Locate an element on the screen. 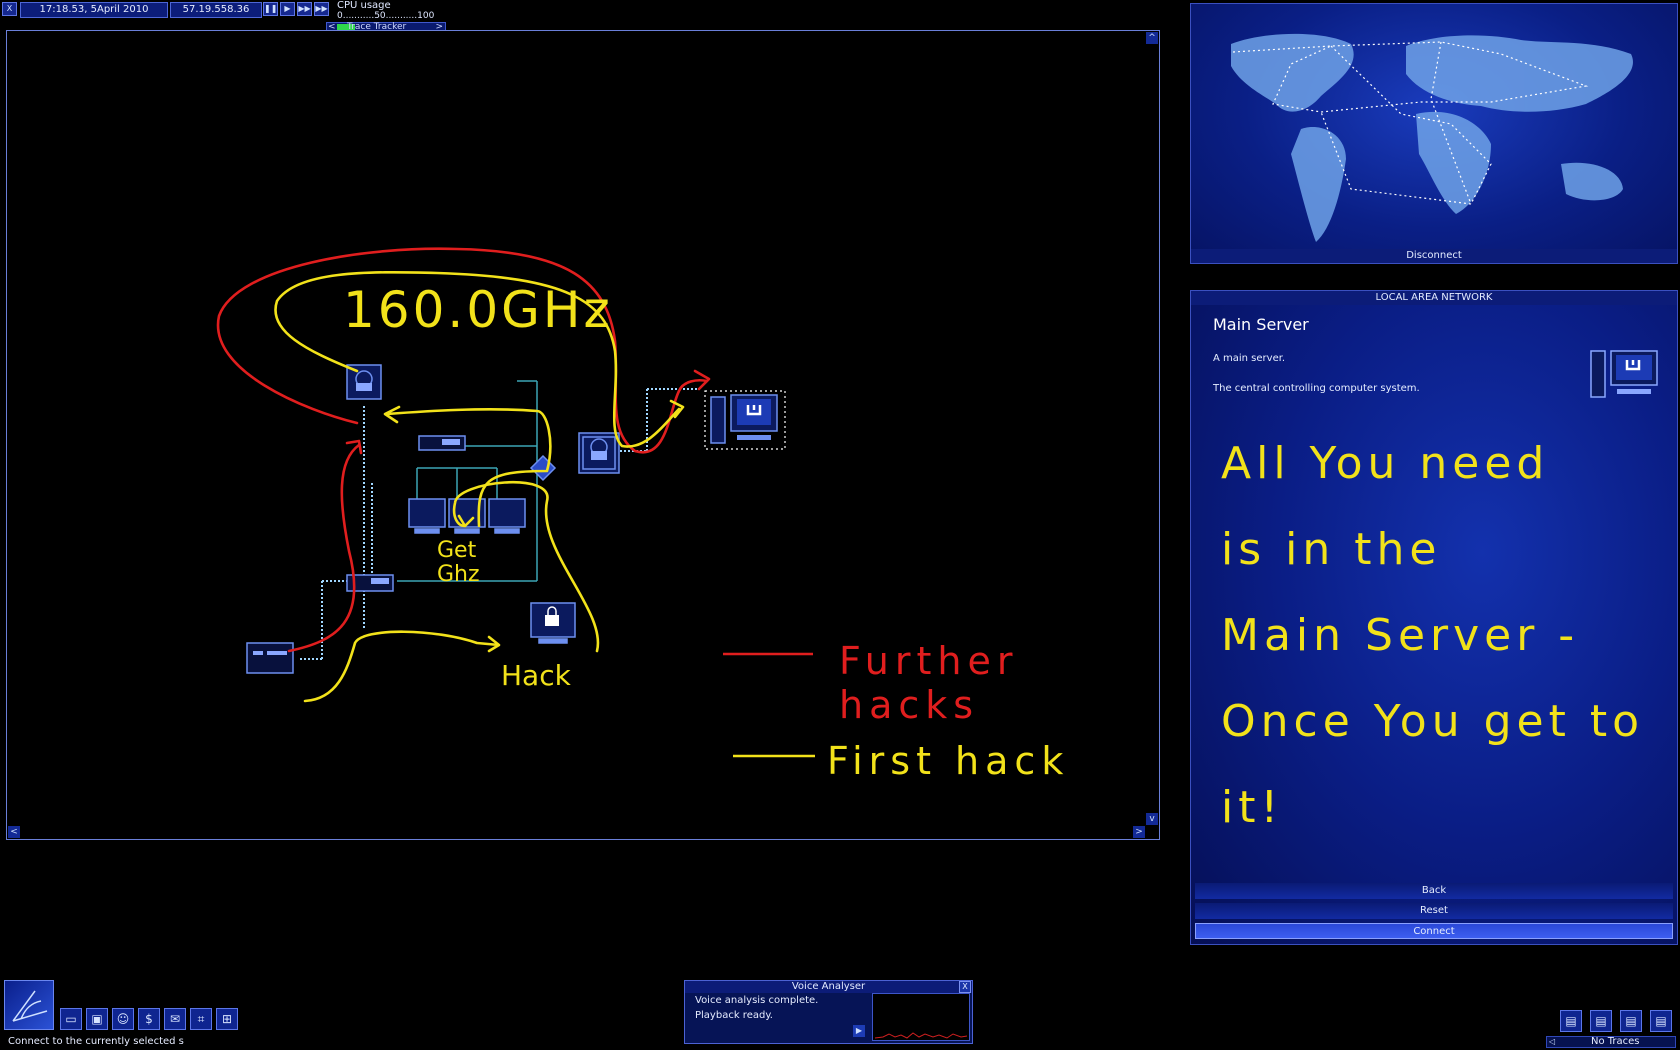 Image resolution: width=1680 pixels, height=1050 pixels. hardware-slot-3: ▤ is located at coordinates (1631, 1021).